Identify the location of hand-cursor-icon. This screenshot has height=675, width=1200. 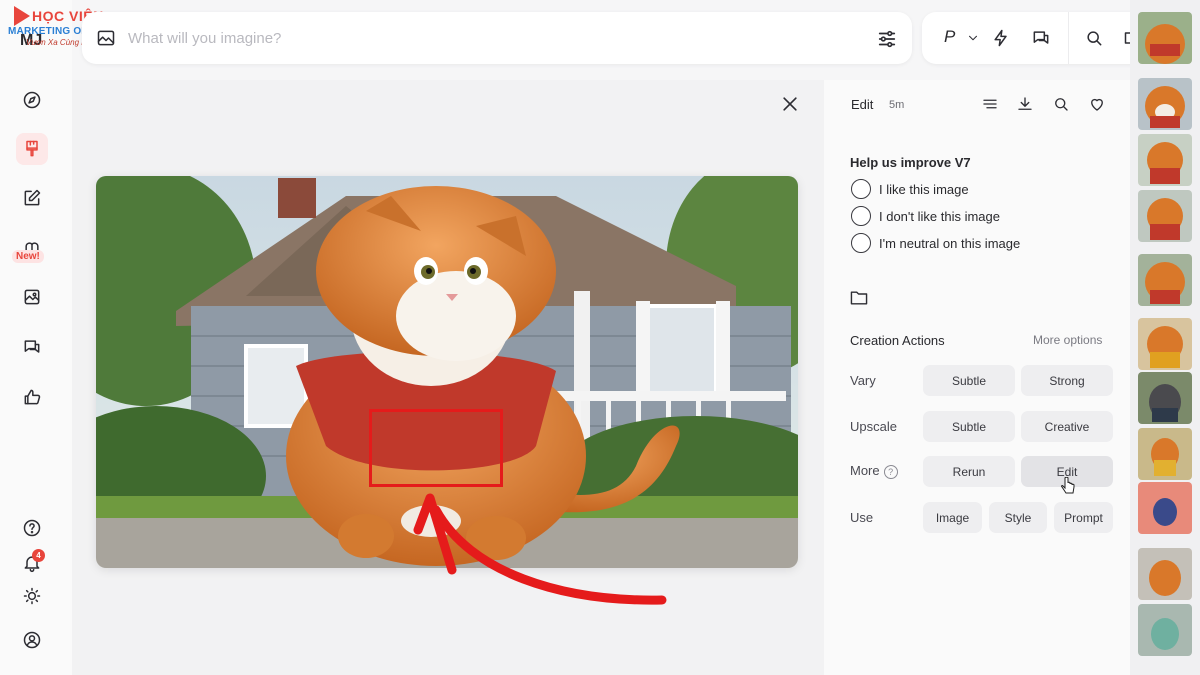
(1068, 485).